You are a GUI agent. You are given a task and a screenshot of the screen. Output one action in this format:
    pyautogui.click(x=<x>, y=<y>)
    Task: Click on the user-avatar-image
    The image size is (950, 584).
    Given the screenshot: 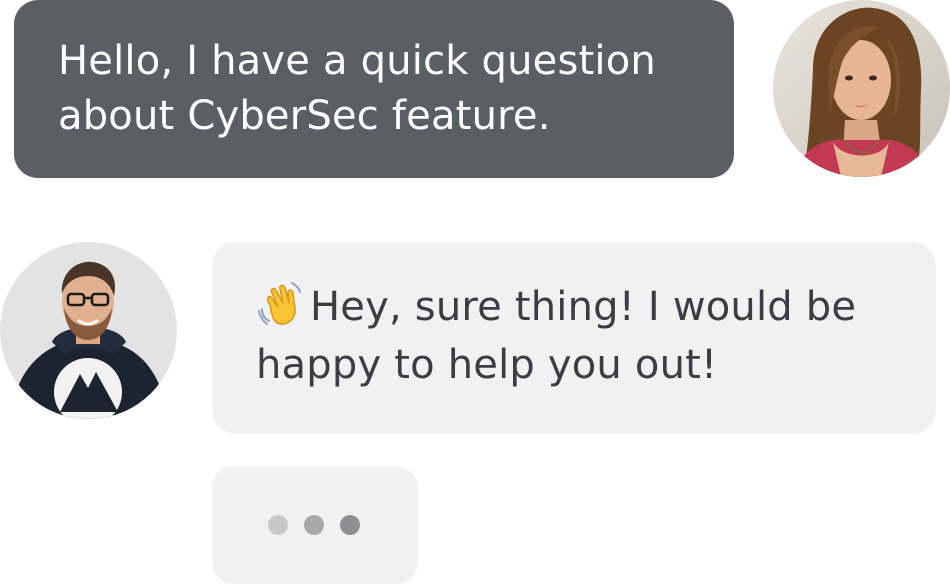 What is the action you would take?
    pyautogui.click(x=861, y=88)
    